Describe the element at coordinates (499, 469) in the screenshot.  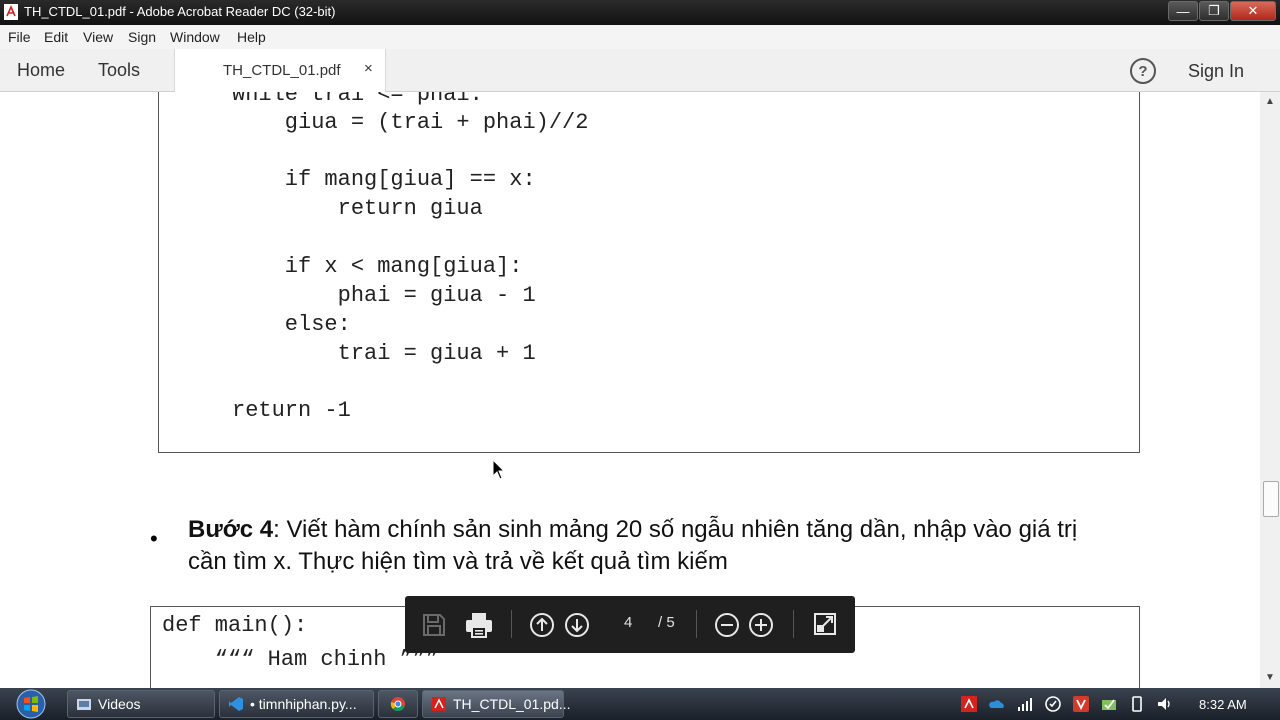
I see `mouse-cursor-icon` at that location.